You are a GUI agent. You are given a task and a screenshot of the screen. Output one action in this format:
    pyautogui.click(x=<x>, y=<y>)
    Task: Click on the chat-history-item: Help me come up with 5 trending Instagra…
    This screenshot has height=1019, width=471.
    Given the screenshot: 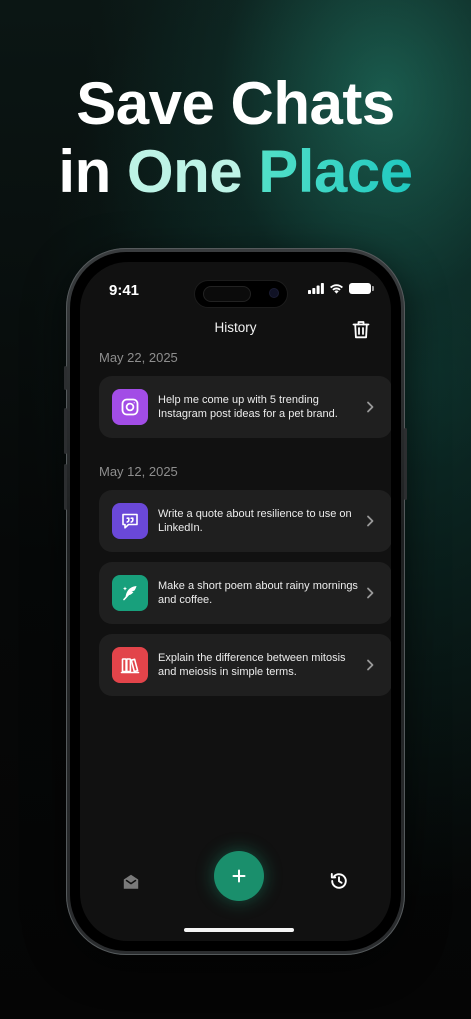 What is the action you would take?
    pyautogui.click(x=245, y=407)
    